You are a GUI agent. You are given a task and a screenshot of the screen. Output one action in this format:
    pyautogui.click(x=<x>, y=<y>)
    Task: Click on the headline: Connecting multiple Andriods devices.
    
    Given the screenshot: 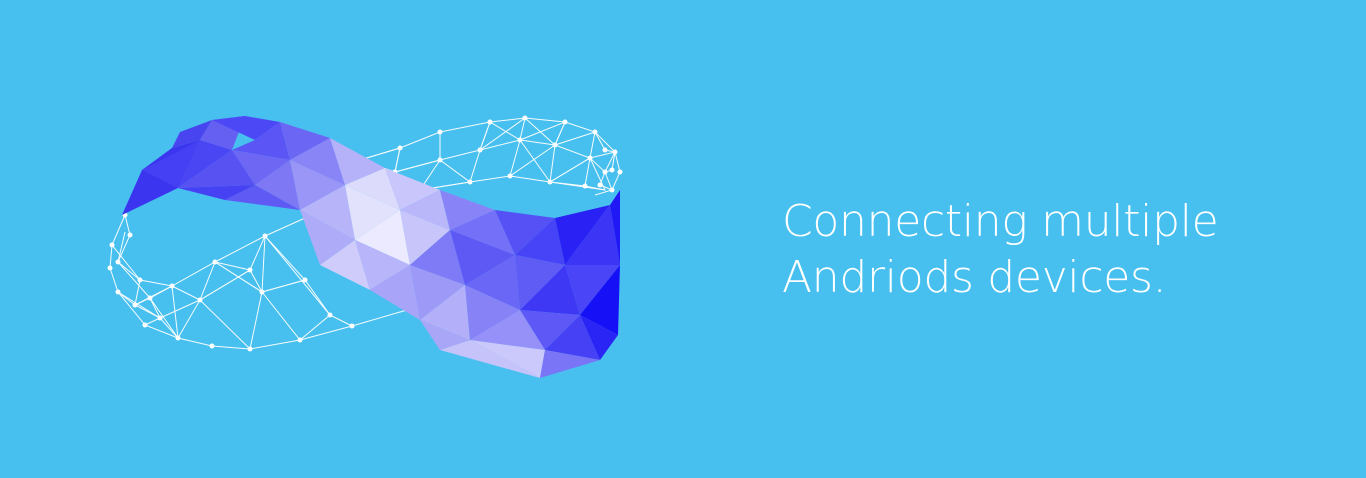 What is the action you would take?
    pyautogui.click(x=1042, y=250)
    